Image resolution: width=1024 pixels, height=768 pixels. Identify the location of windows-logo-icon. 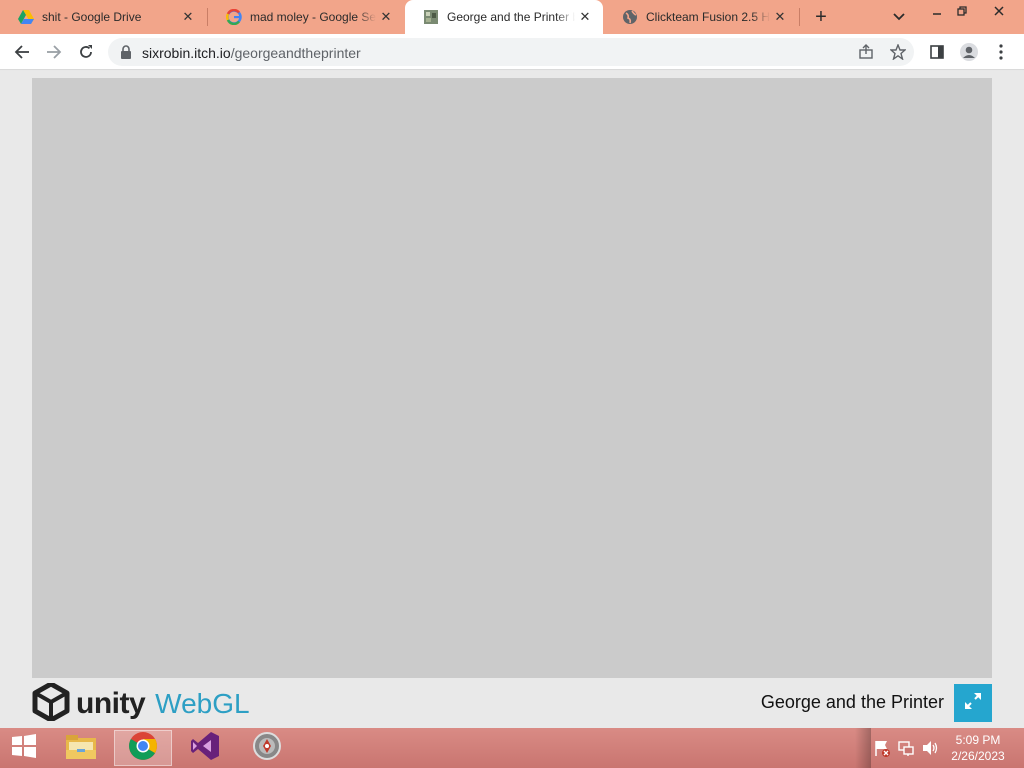
(24, 748).